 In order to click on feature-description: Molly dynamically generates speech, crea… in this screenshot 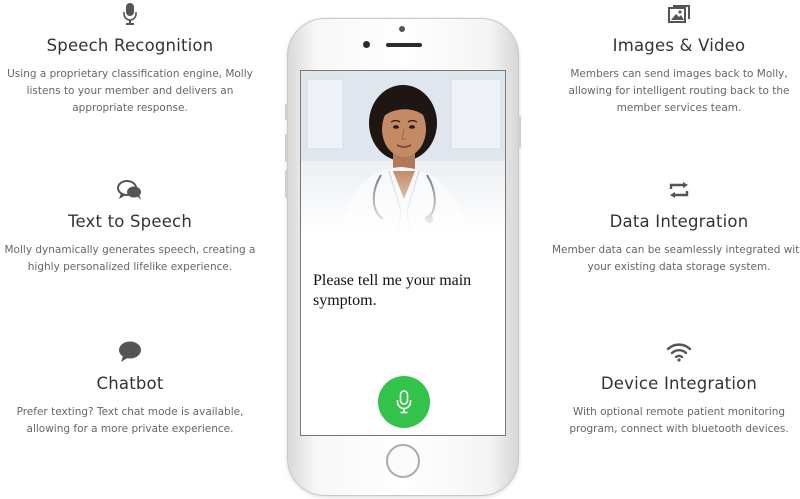, I will do `click(130, 258)`.